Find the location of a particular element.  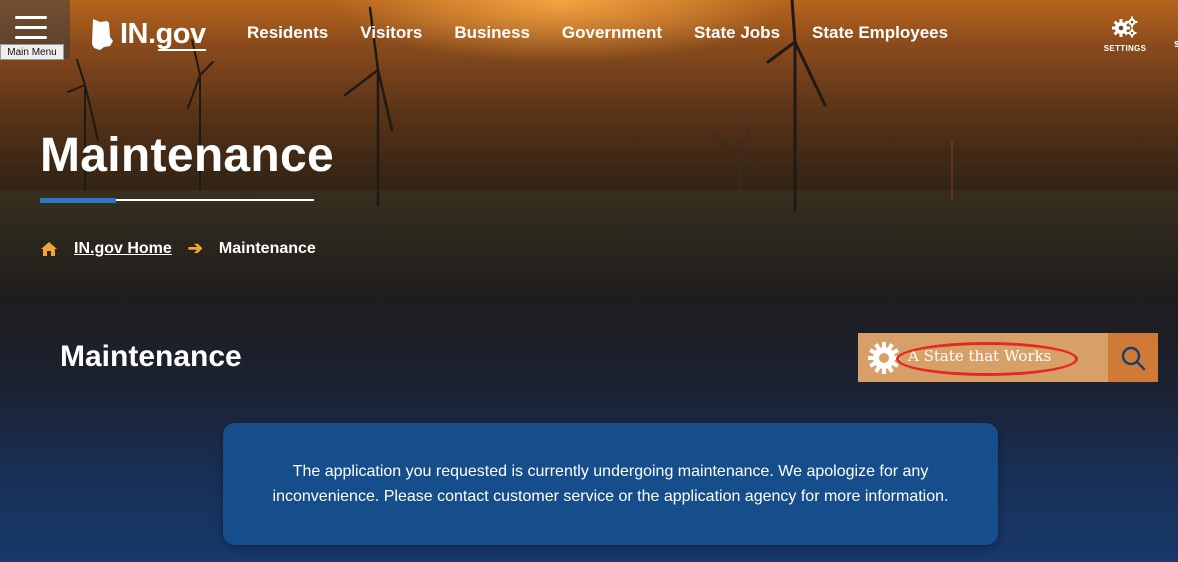

indiana-state-icon is located at coordinates (102, 34).